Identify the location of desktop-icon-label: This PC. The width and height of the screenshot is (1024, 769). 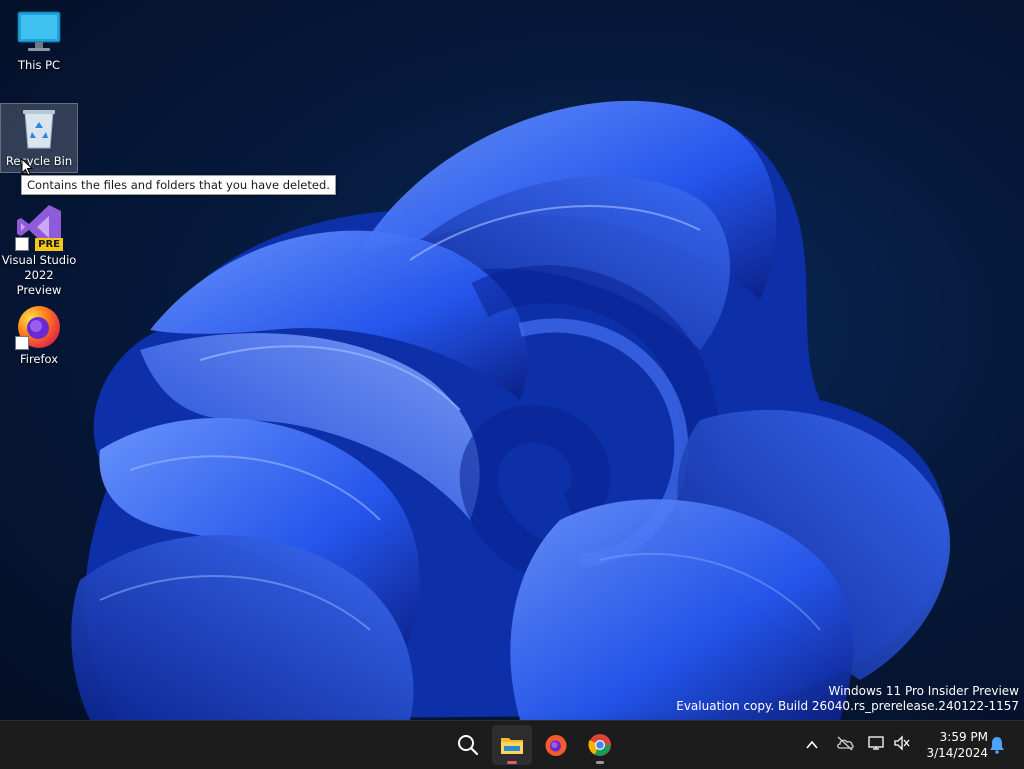
(39, 65).